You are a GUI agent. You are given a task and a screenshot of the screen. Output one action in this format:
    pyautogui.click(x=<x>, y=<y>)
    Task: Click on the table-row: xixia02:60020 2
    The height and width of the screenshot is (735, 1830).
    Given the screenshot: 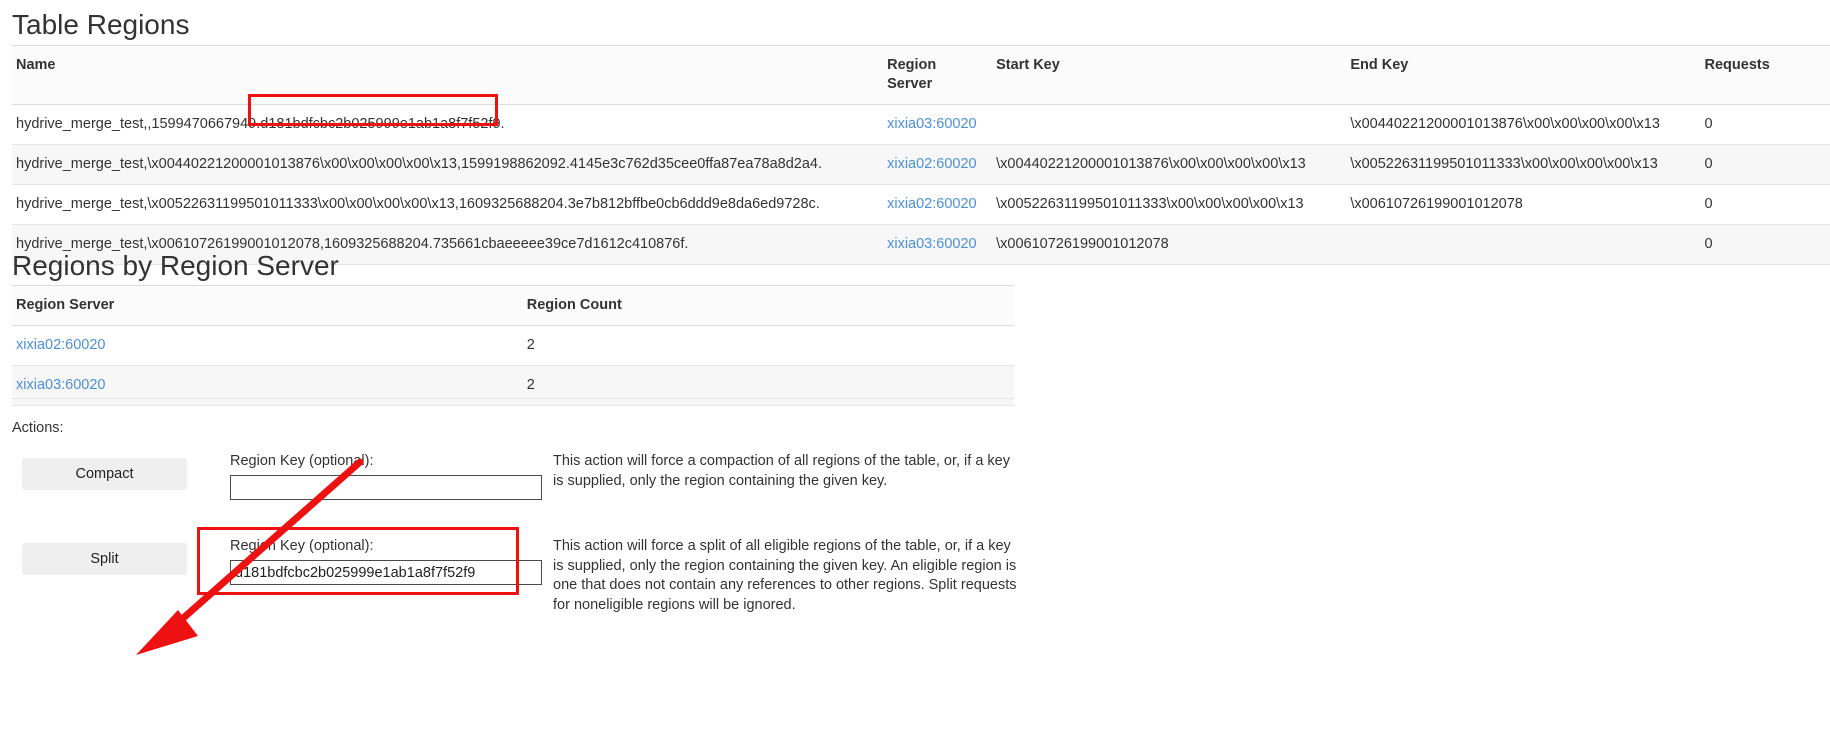 What is the action you would take?
    pyautogui.click(x=513, y=345)
    